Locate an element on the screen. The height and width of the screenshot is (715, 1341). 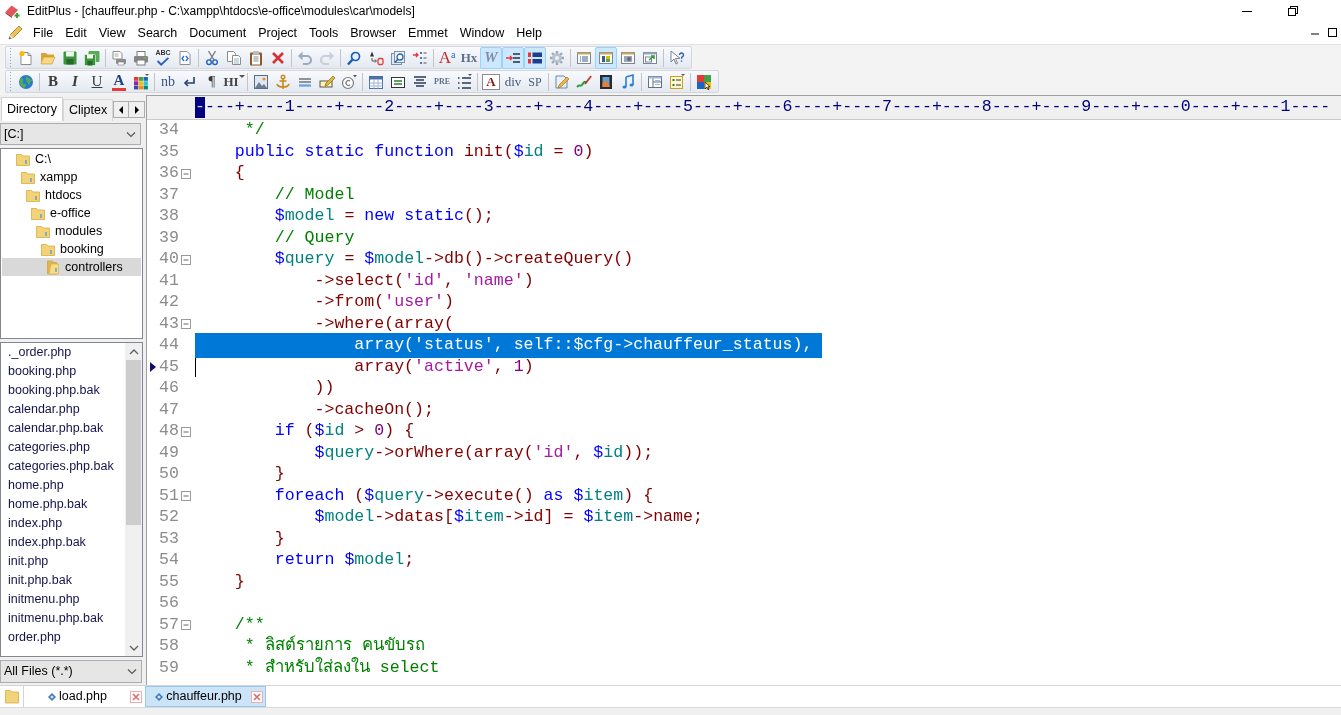
layout-window-button is located at coordinates (606, 57).